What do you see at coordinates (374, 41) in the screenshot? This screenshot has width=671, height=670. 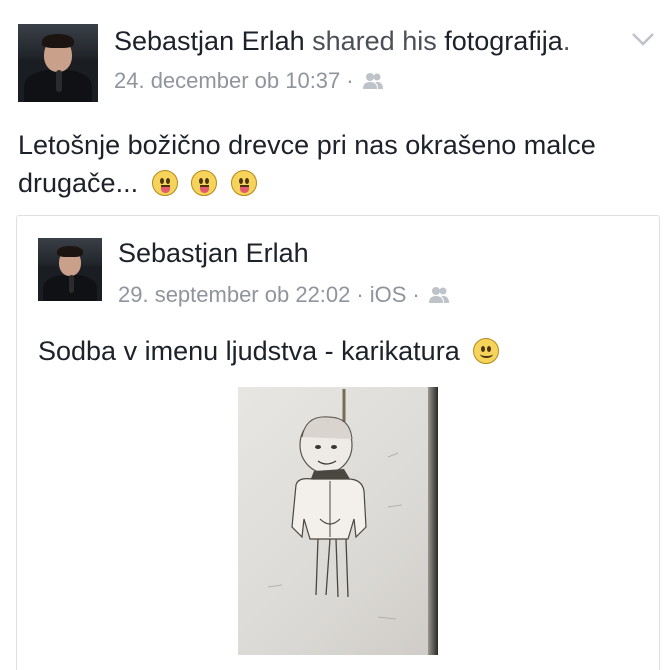 I see `shared-verb: shared his` at bounding box center [374, 41].